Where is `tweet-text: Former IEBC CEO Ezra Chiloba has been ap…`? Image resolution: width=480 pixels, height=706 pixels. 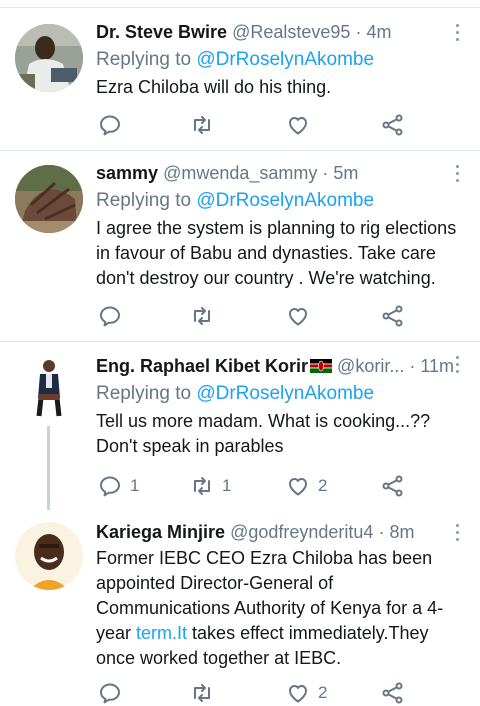
tweet-text: Former IEBC CEO Ezra Chiloba has been ap… is located at coordinates (283, 608).